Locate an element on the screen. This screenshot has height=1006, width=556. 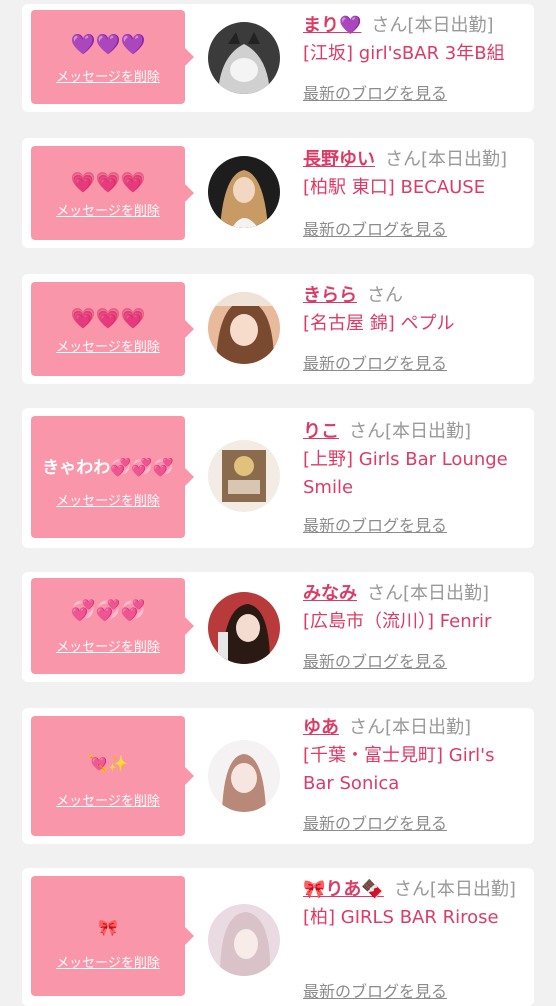
message-text: 💘✨ is located at coordinates (108, 763).